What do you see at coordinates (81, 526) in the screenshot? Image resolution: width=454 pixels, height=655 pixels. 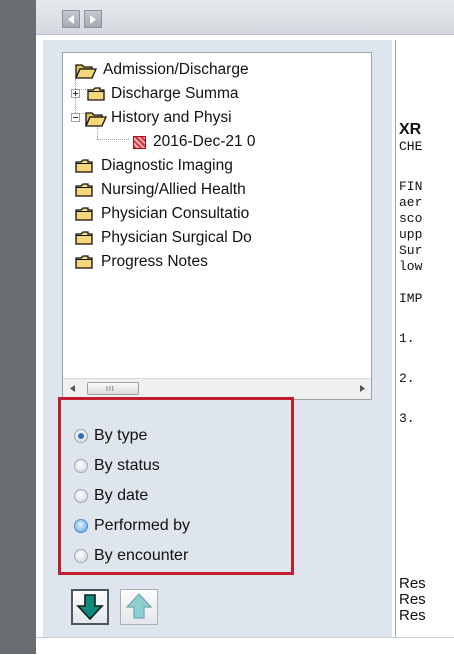 I see `radio-hover-icon` at bounding box center [81, 526].